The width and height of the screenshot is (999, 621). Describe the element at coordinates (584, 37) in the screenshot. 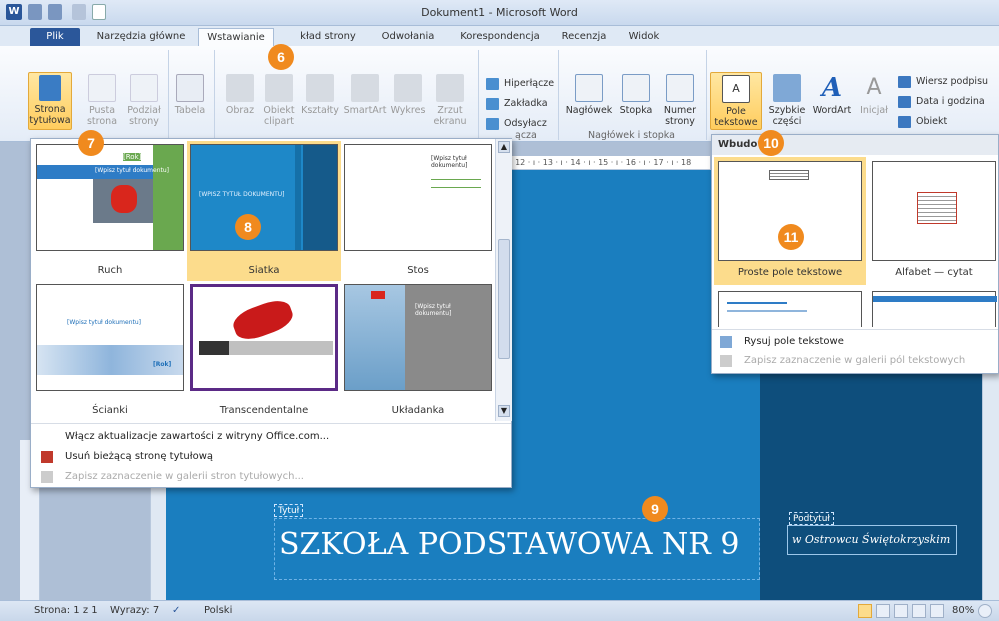

I see `tab-recenzja: Recenzja` at that location.